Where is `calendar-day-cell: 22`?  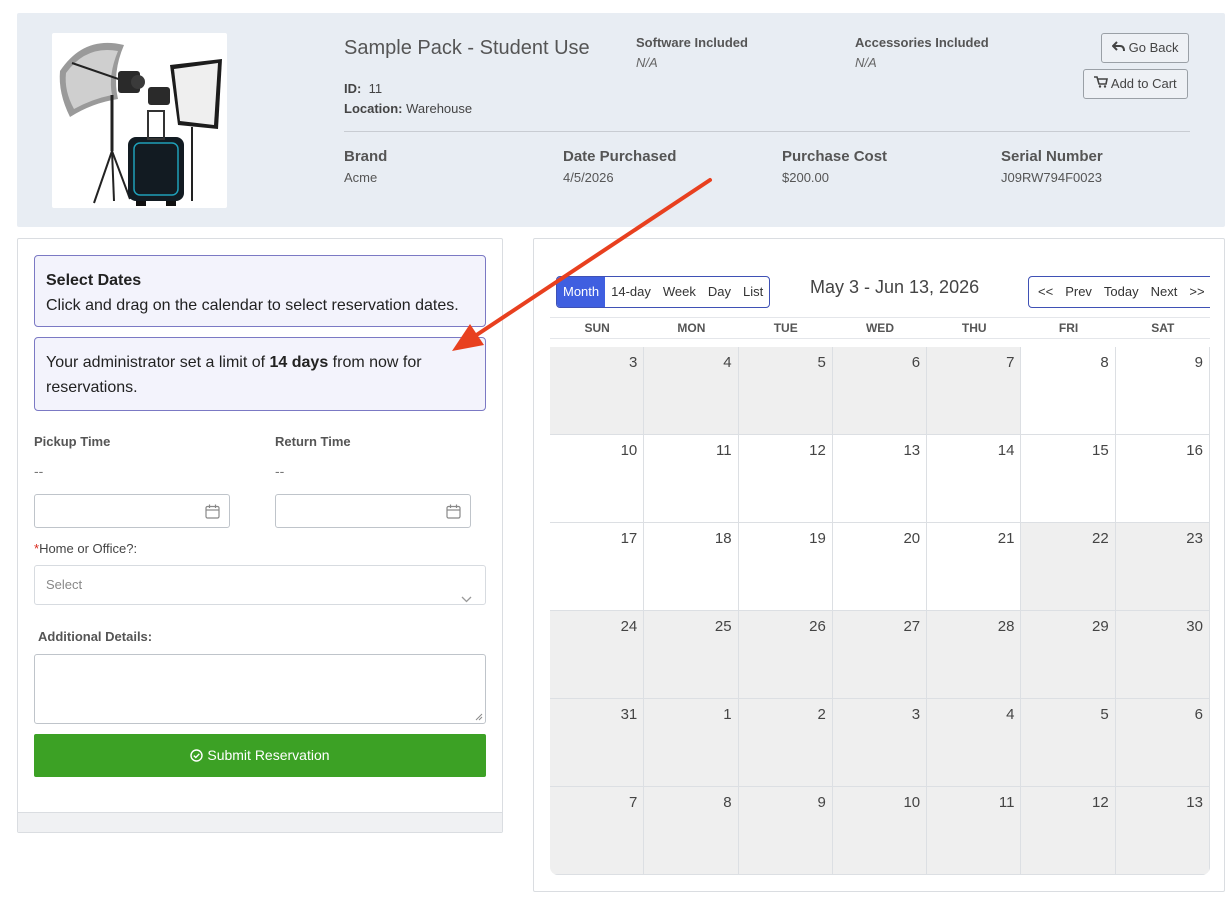 calendar-day-cell: 22 is located at coordinates (1068, 567).